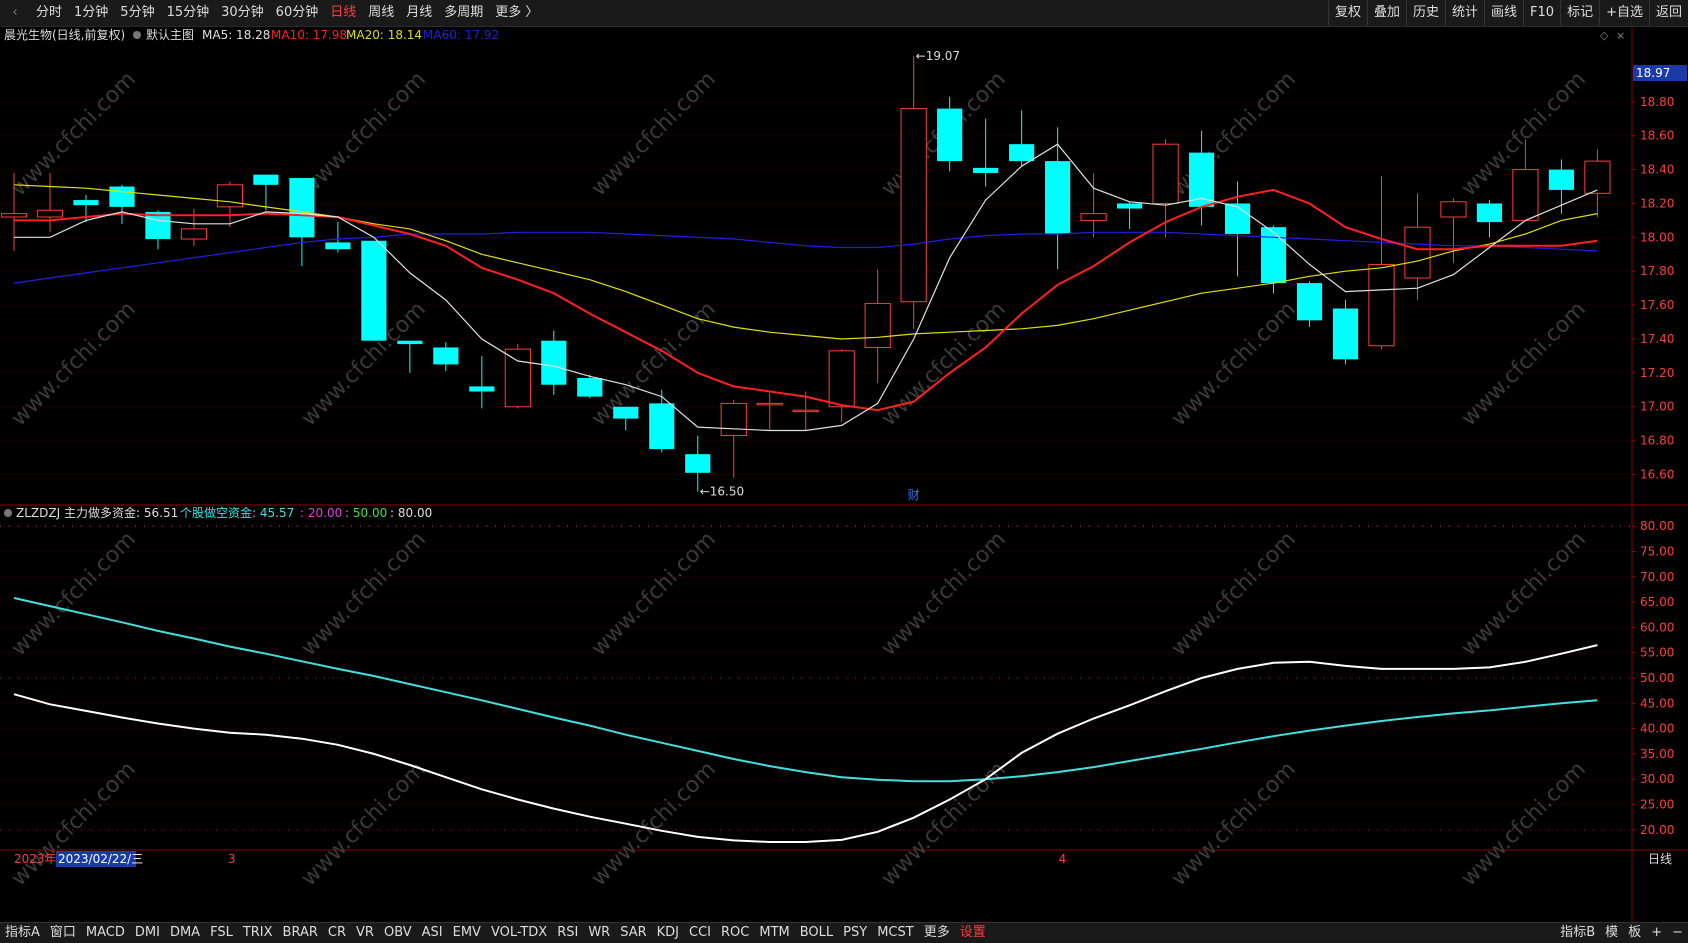 The width and height of the screenshot is (1688, 943). What do you see at coordinates (147, 933) in the screenshot?
I see `indicator-tab-3: DMI` at bounding box center [147, 933].